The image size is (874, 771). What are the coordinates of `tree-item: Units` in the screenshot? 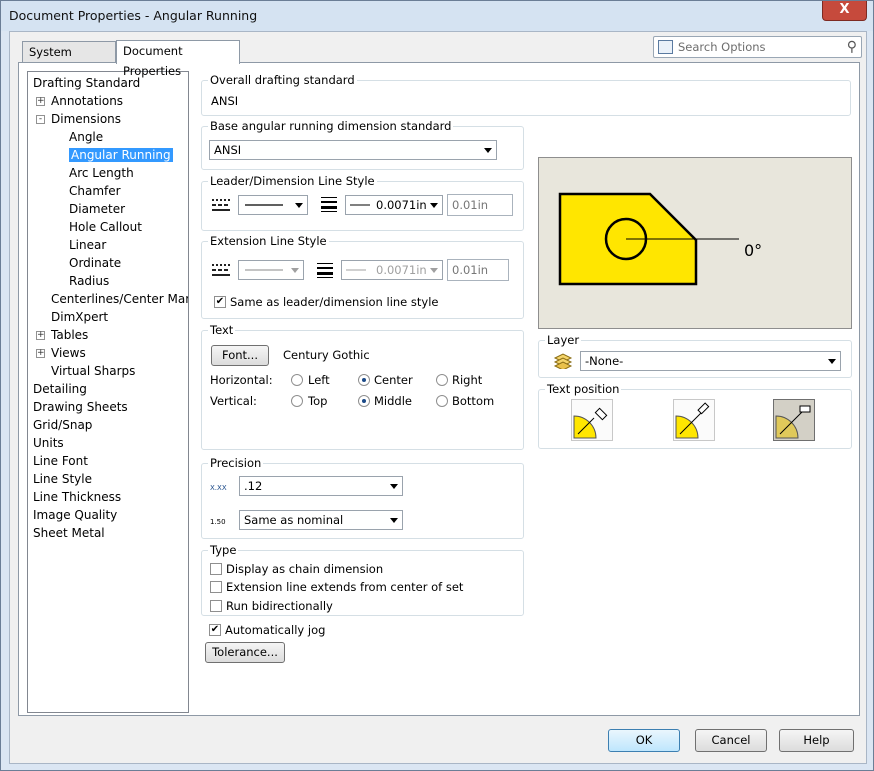 It's located at (48, 443).